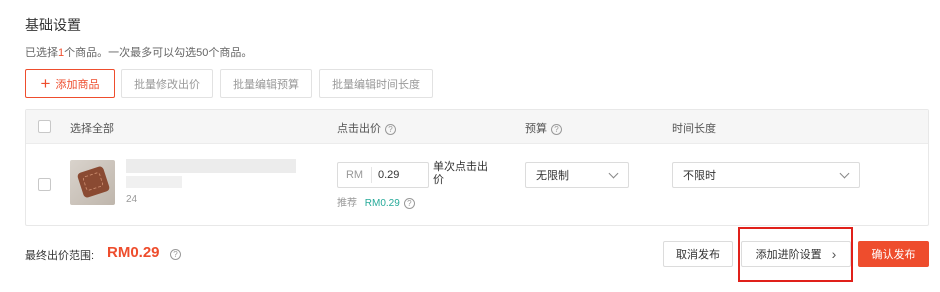  I want to click on add-product-button: + 添加商品, so click(70, 83).